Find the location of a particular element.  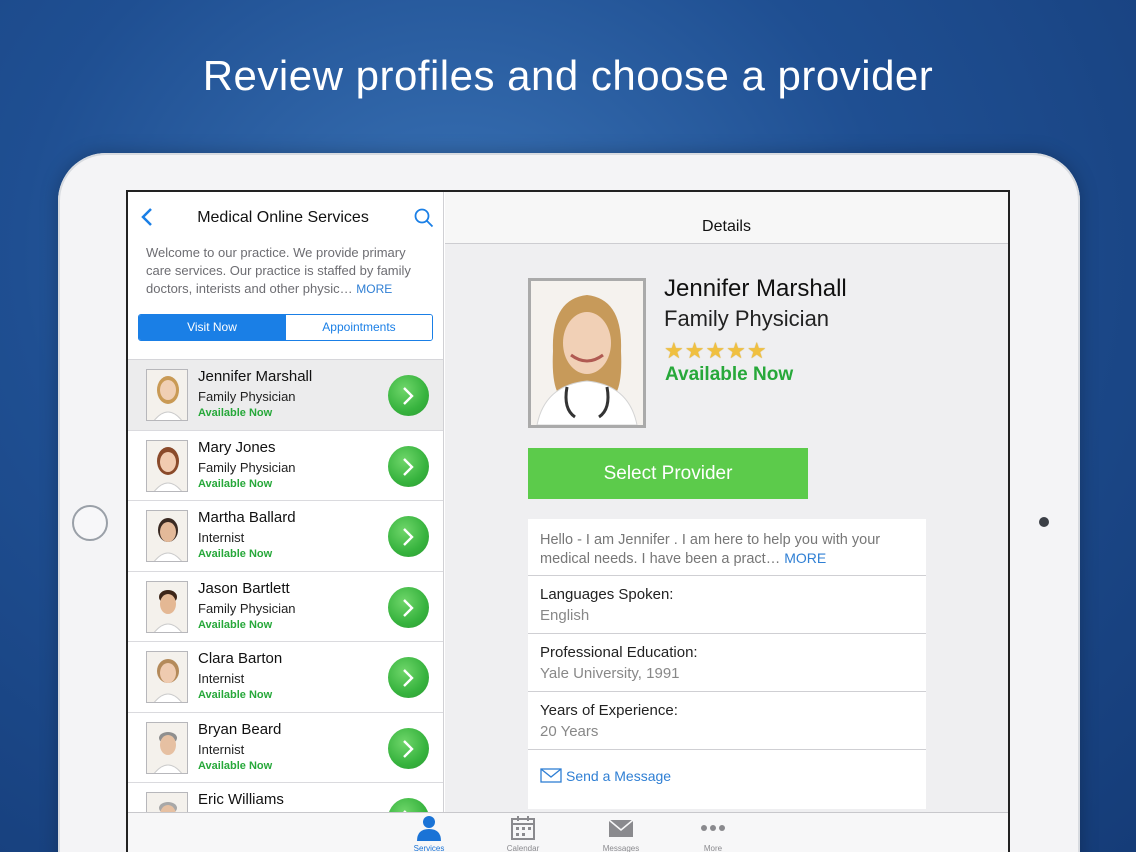

field-value: Yale University, 1991 is located at coordinates (610, 673).